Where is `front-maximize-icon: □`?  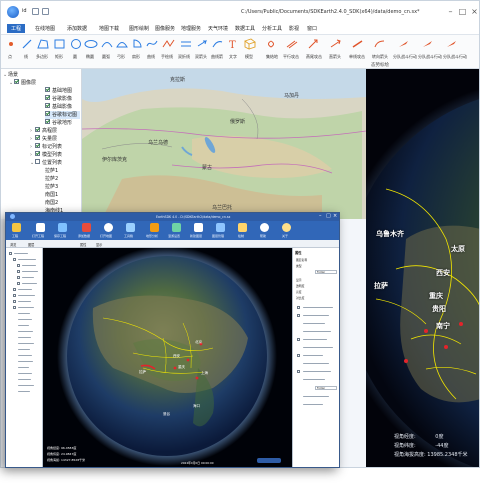
front-maximize-icon: □ is located at coordinates (328, 216).